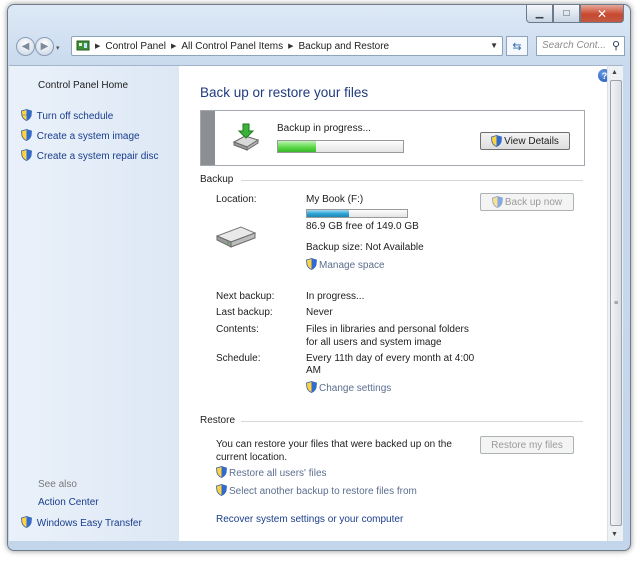 This screenshot has width=640, height=561. What do you see at coordinates (88, 136) in the screenshot?
I see `create-system-image-label: Create a system image` at bounding box center [88, 136].